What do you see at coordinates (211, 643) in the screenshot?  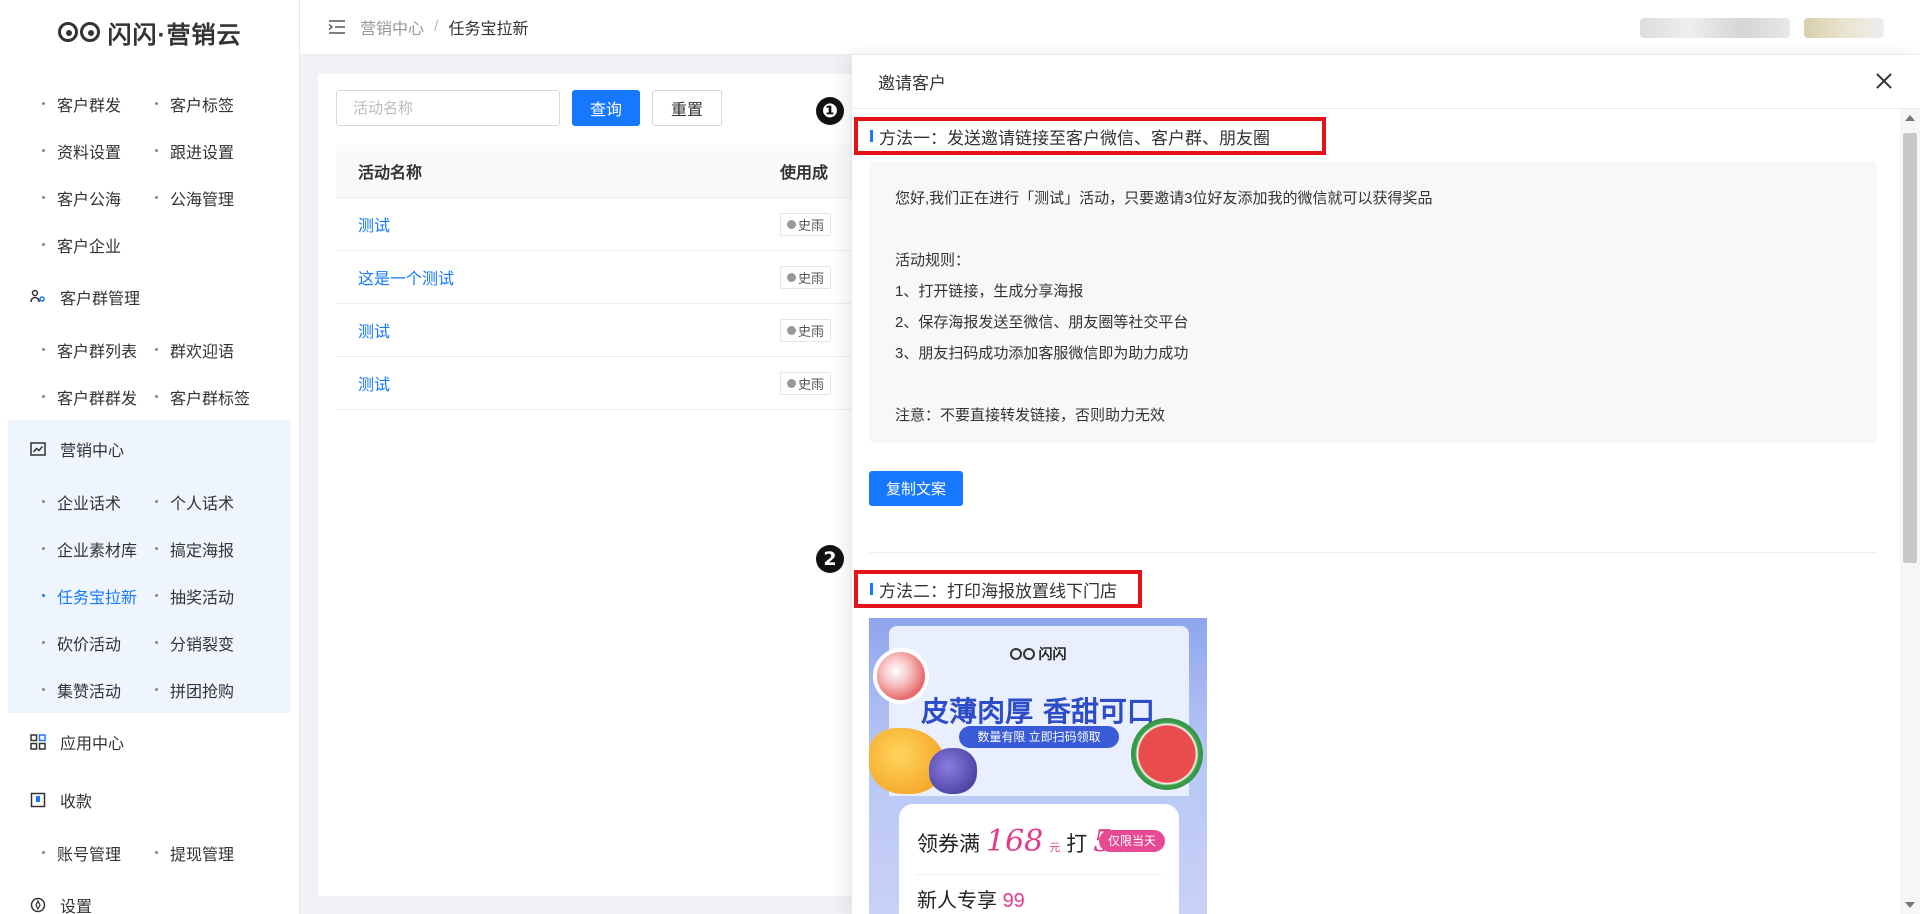 I see `sidebar-item-distribution: 分销裂变` at bounding box center [211, 643].